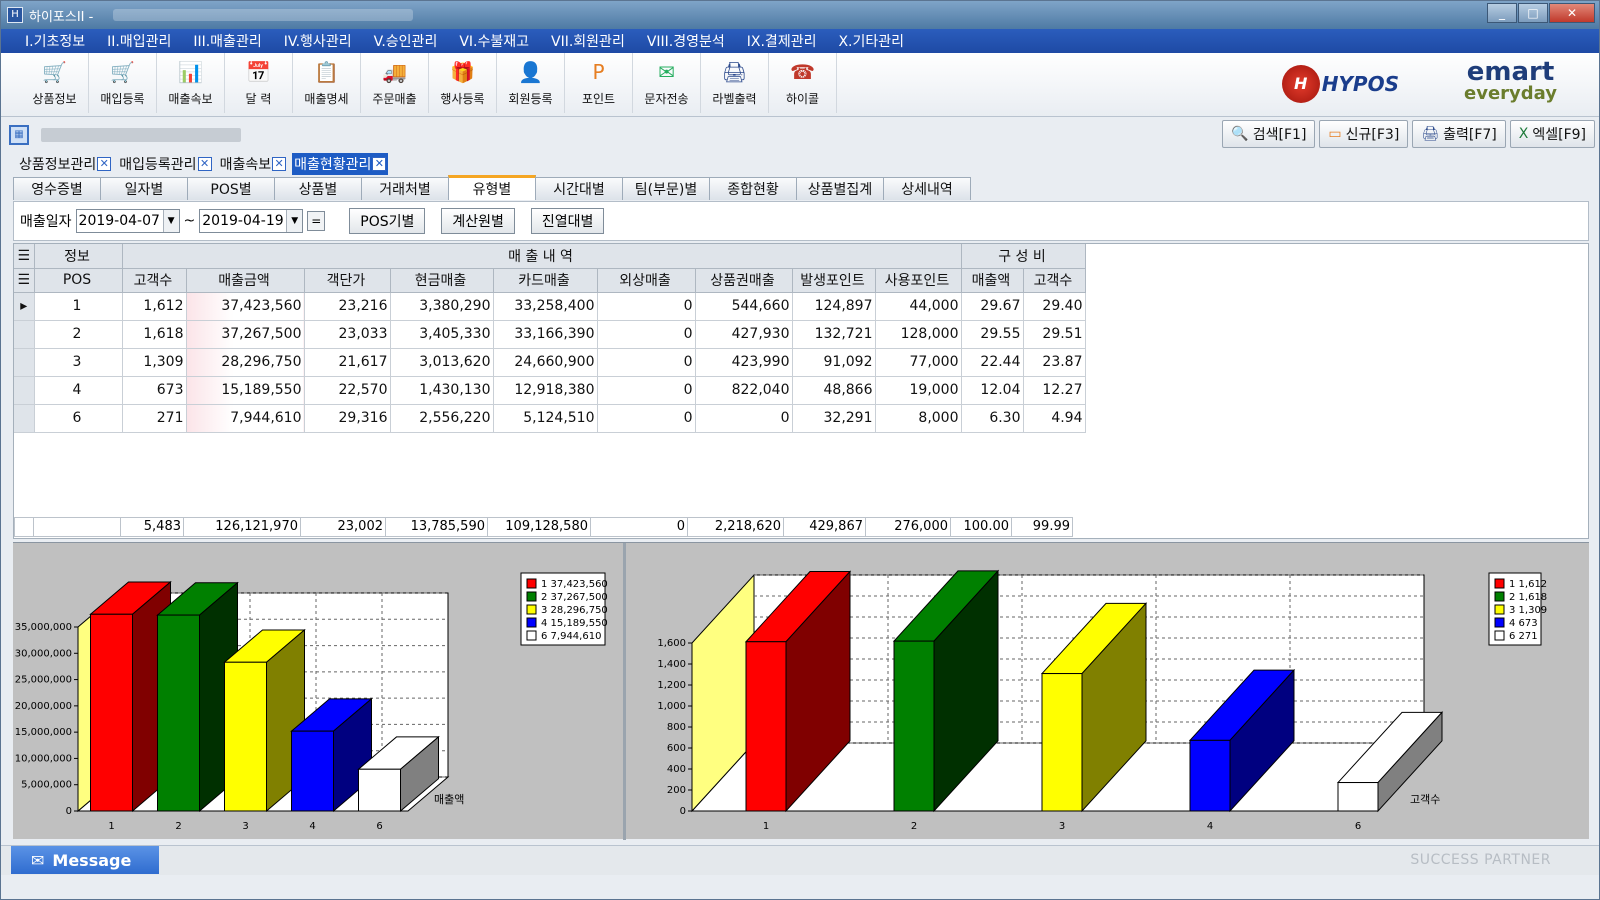 This screenshot has width=1600, height=900. I want to click on toolbar-button-1: 🛒 상품정보, so click(55, 83).